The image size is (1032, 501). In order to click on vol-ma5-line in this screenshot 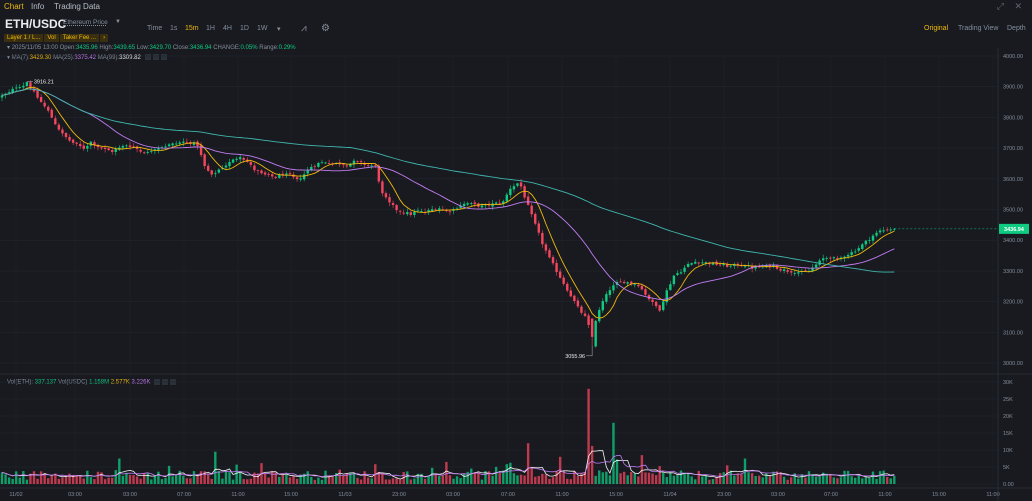, I will do `click(448, 465)`.